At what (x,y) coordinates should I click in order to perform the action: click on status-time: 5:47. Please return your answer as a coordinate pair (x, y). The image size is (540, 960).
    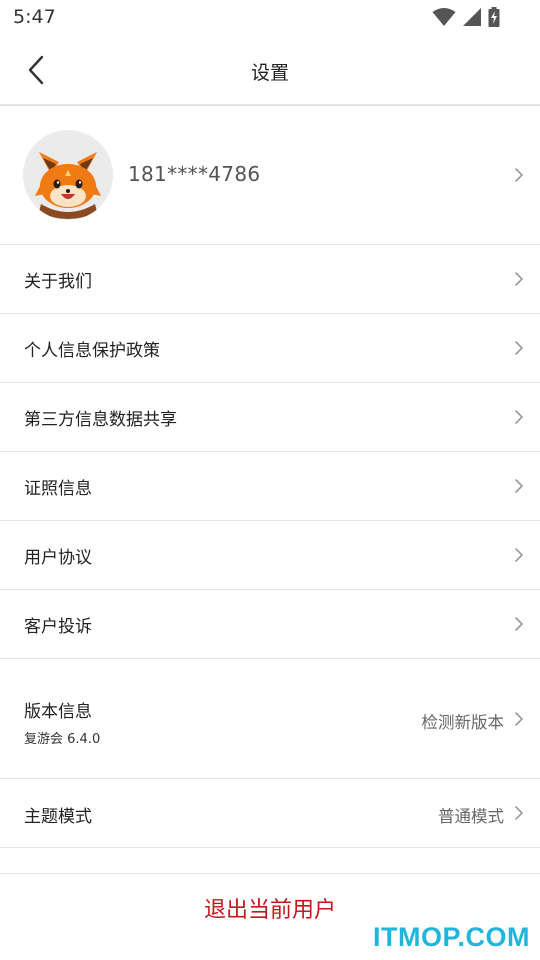
    Looking at the image, I should click on (34, 17).